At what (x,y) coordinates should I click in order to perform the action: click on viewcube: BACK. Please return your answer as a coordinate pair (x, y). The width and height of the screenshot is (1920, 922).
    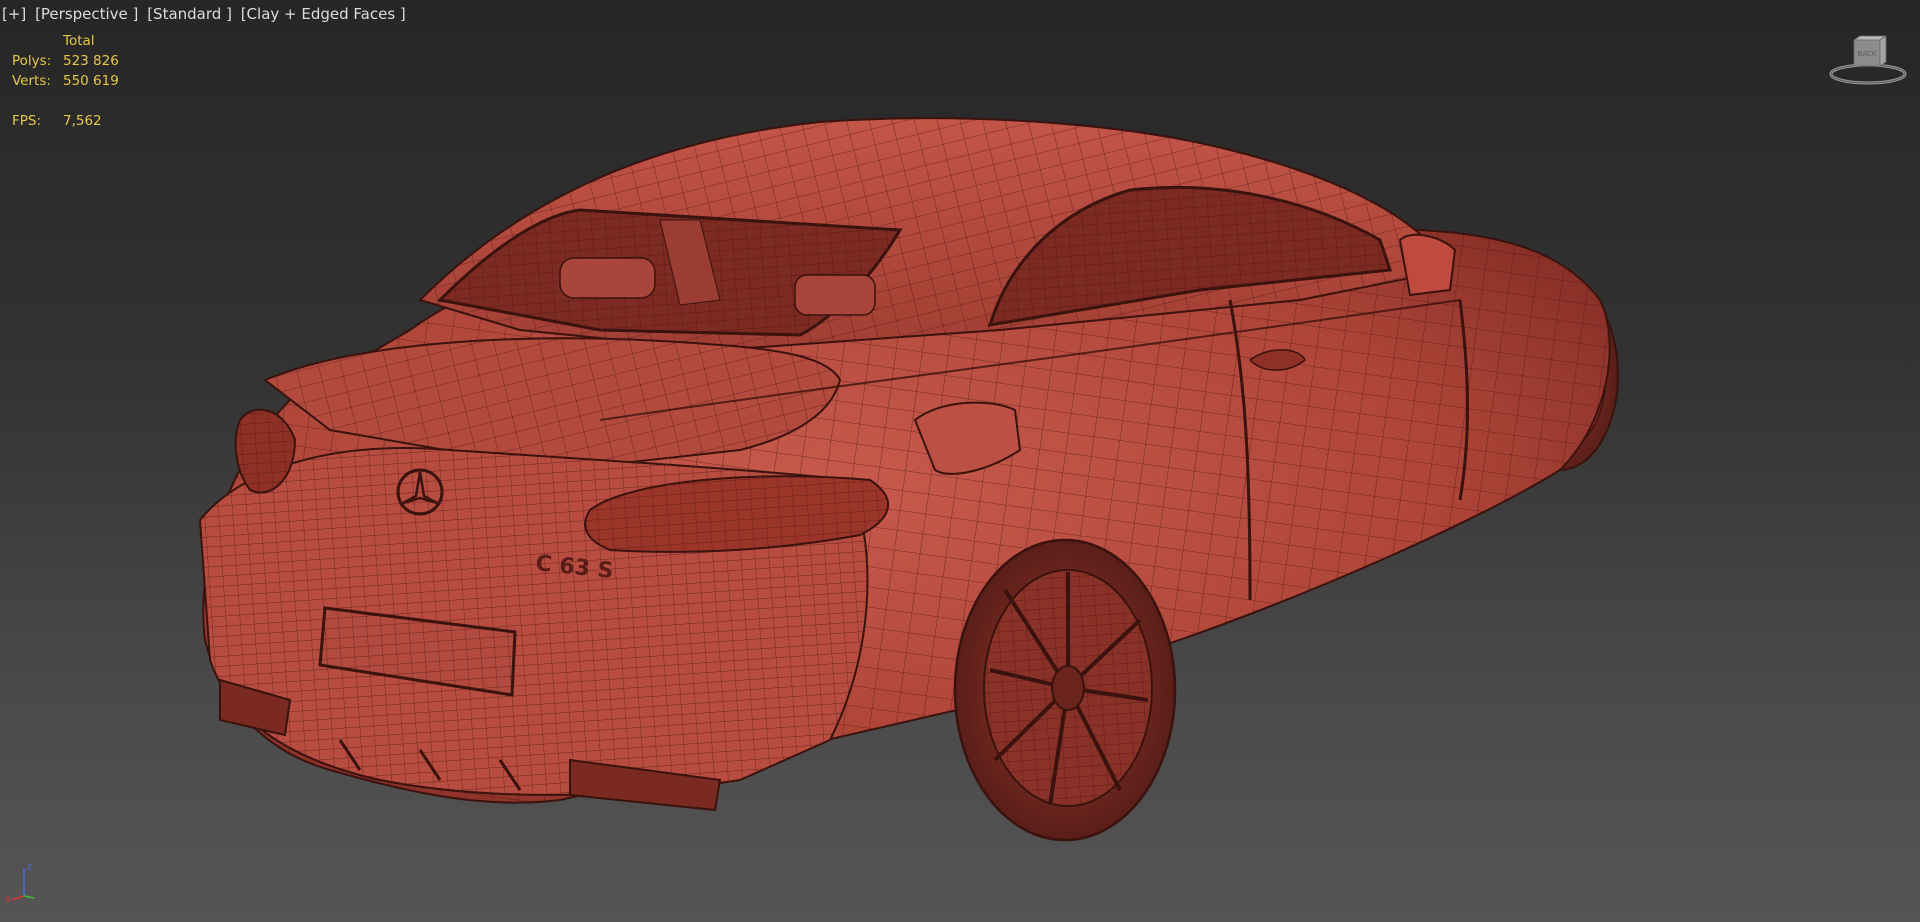
    Looking at the image, I should click on (1868, 60).